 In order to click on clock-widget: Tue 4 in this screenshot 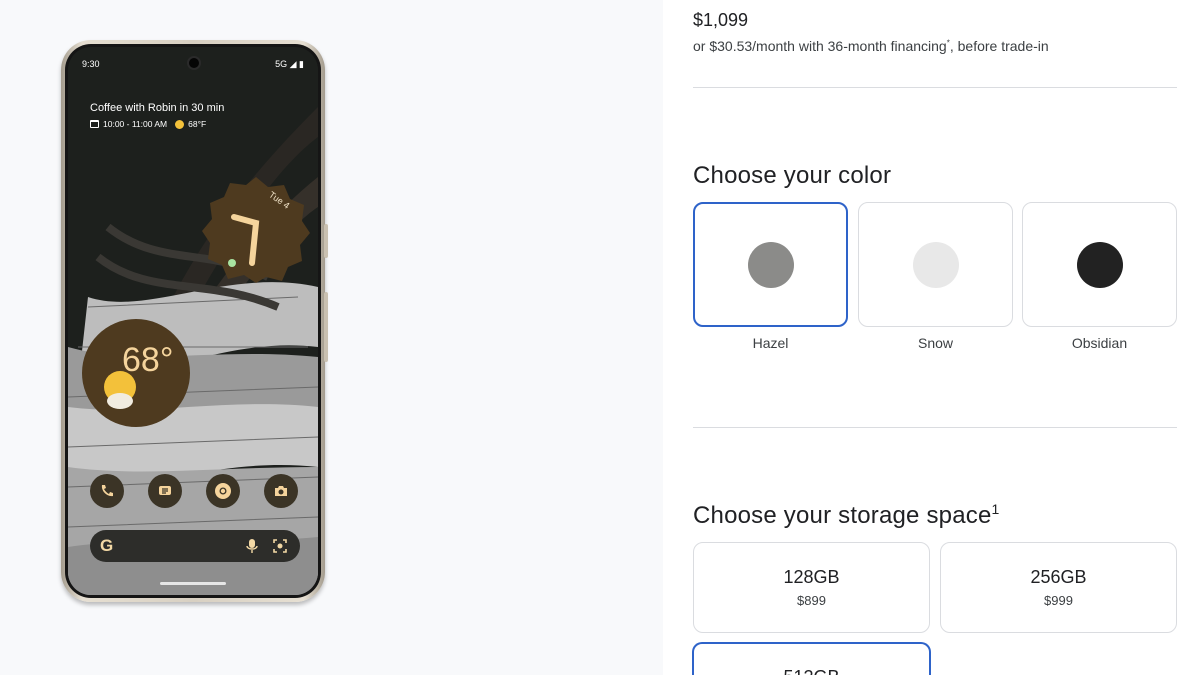, I will do `click(256, 230)`.